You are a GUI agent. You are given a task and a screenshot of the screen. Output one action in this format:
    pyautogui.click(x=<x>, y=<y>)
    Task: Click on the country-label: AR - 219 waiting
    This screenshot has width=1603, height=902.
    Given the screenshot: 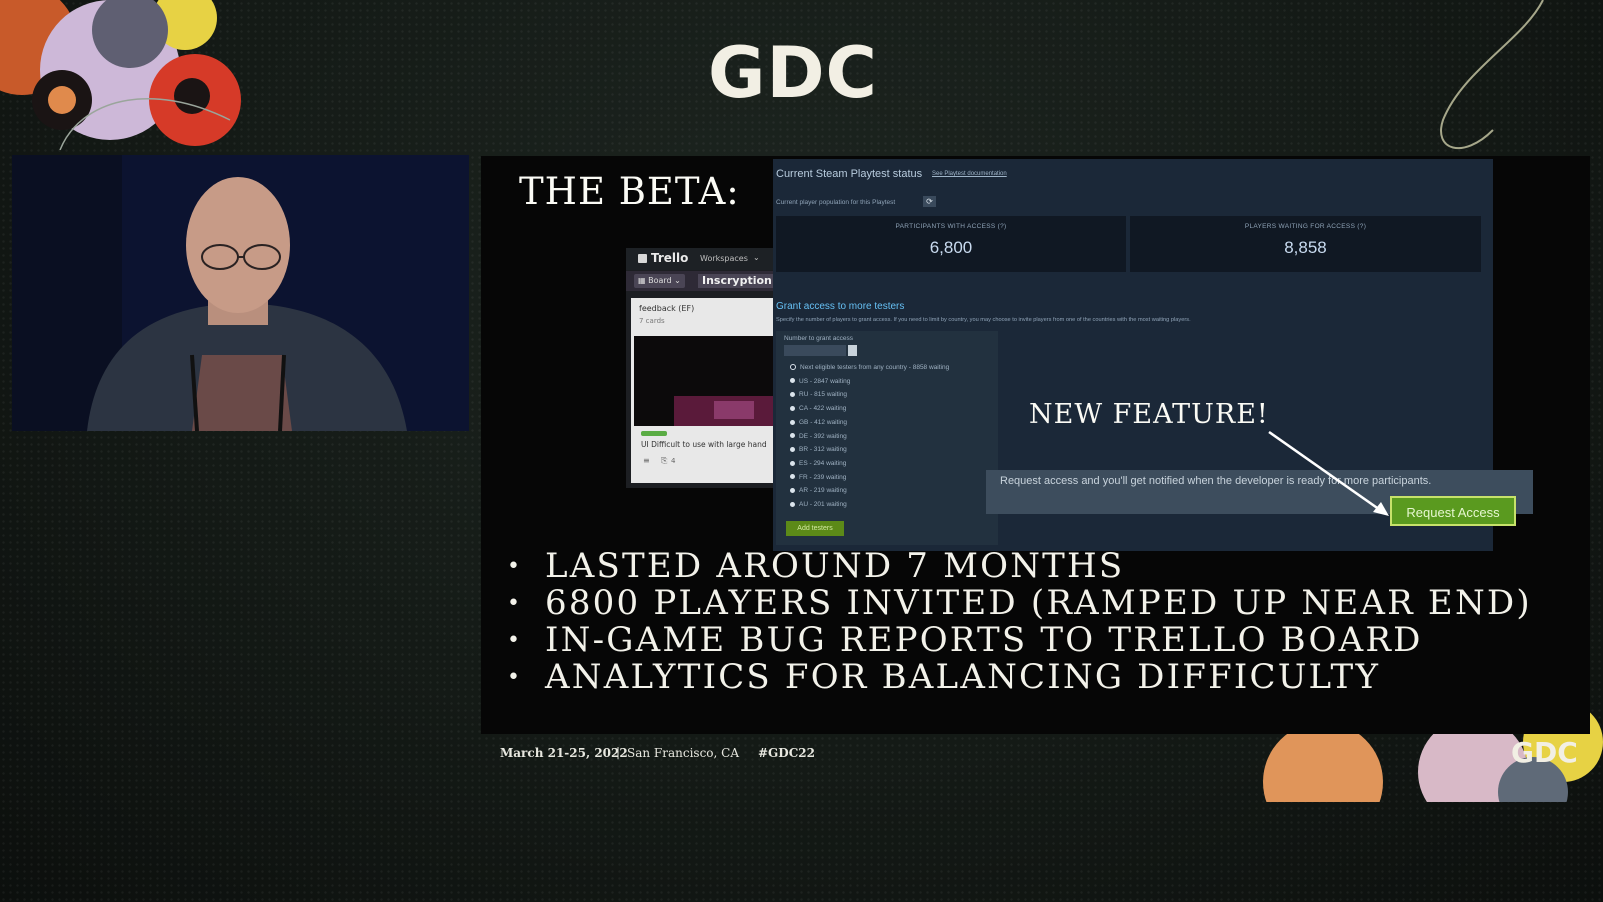 What is the action you would take?
    pyautogui.click(x=823, y=491)
    